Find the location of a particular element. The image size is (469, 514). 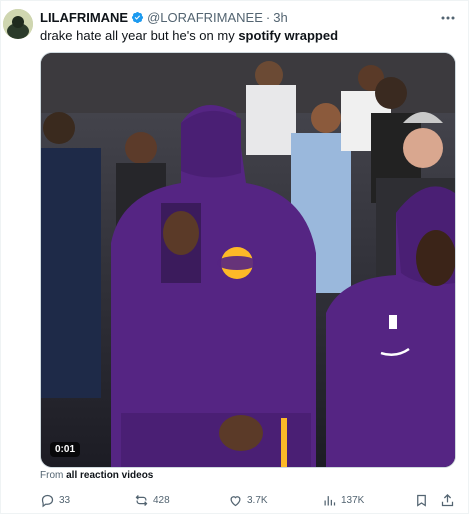

tweet-header: LILAFRIMANE @LORAFRIMANEE · 3h is located at coordinates (164, 17).